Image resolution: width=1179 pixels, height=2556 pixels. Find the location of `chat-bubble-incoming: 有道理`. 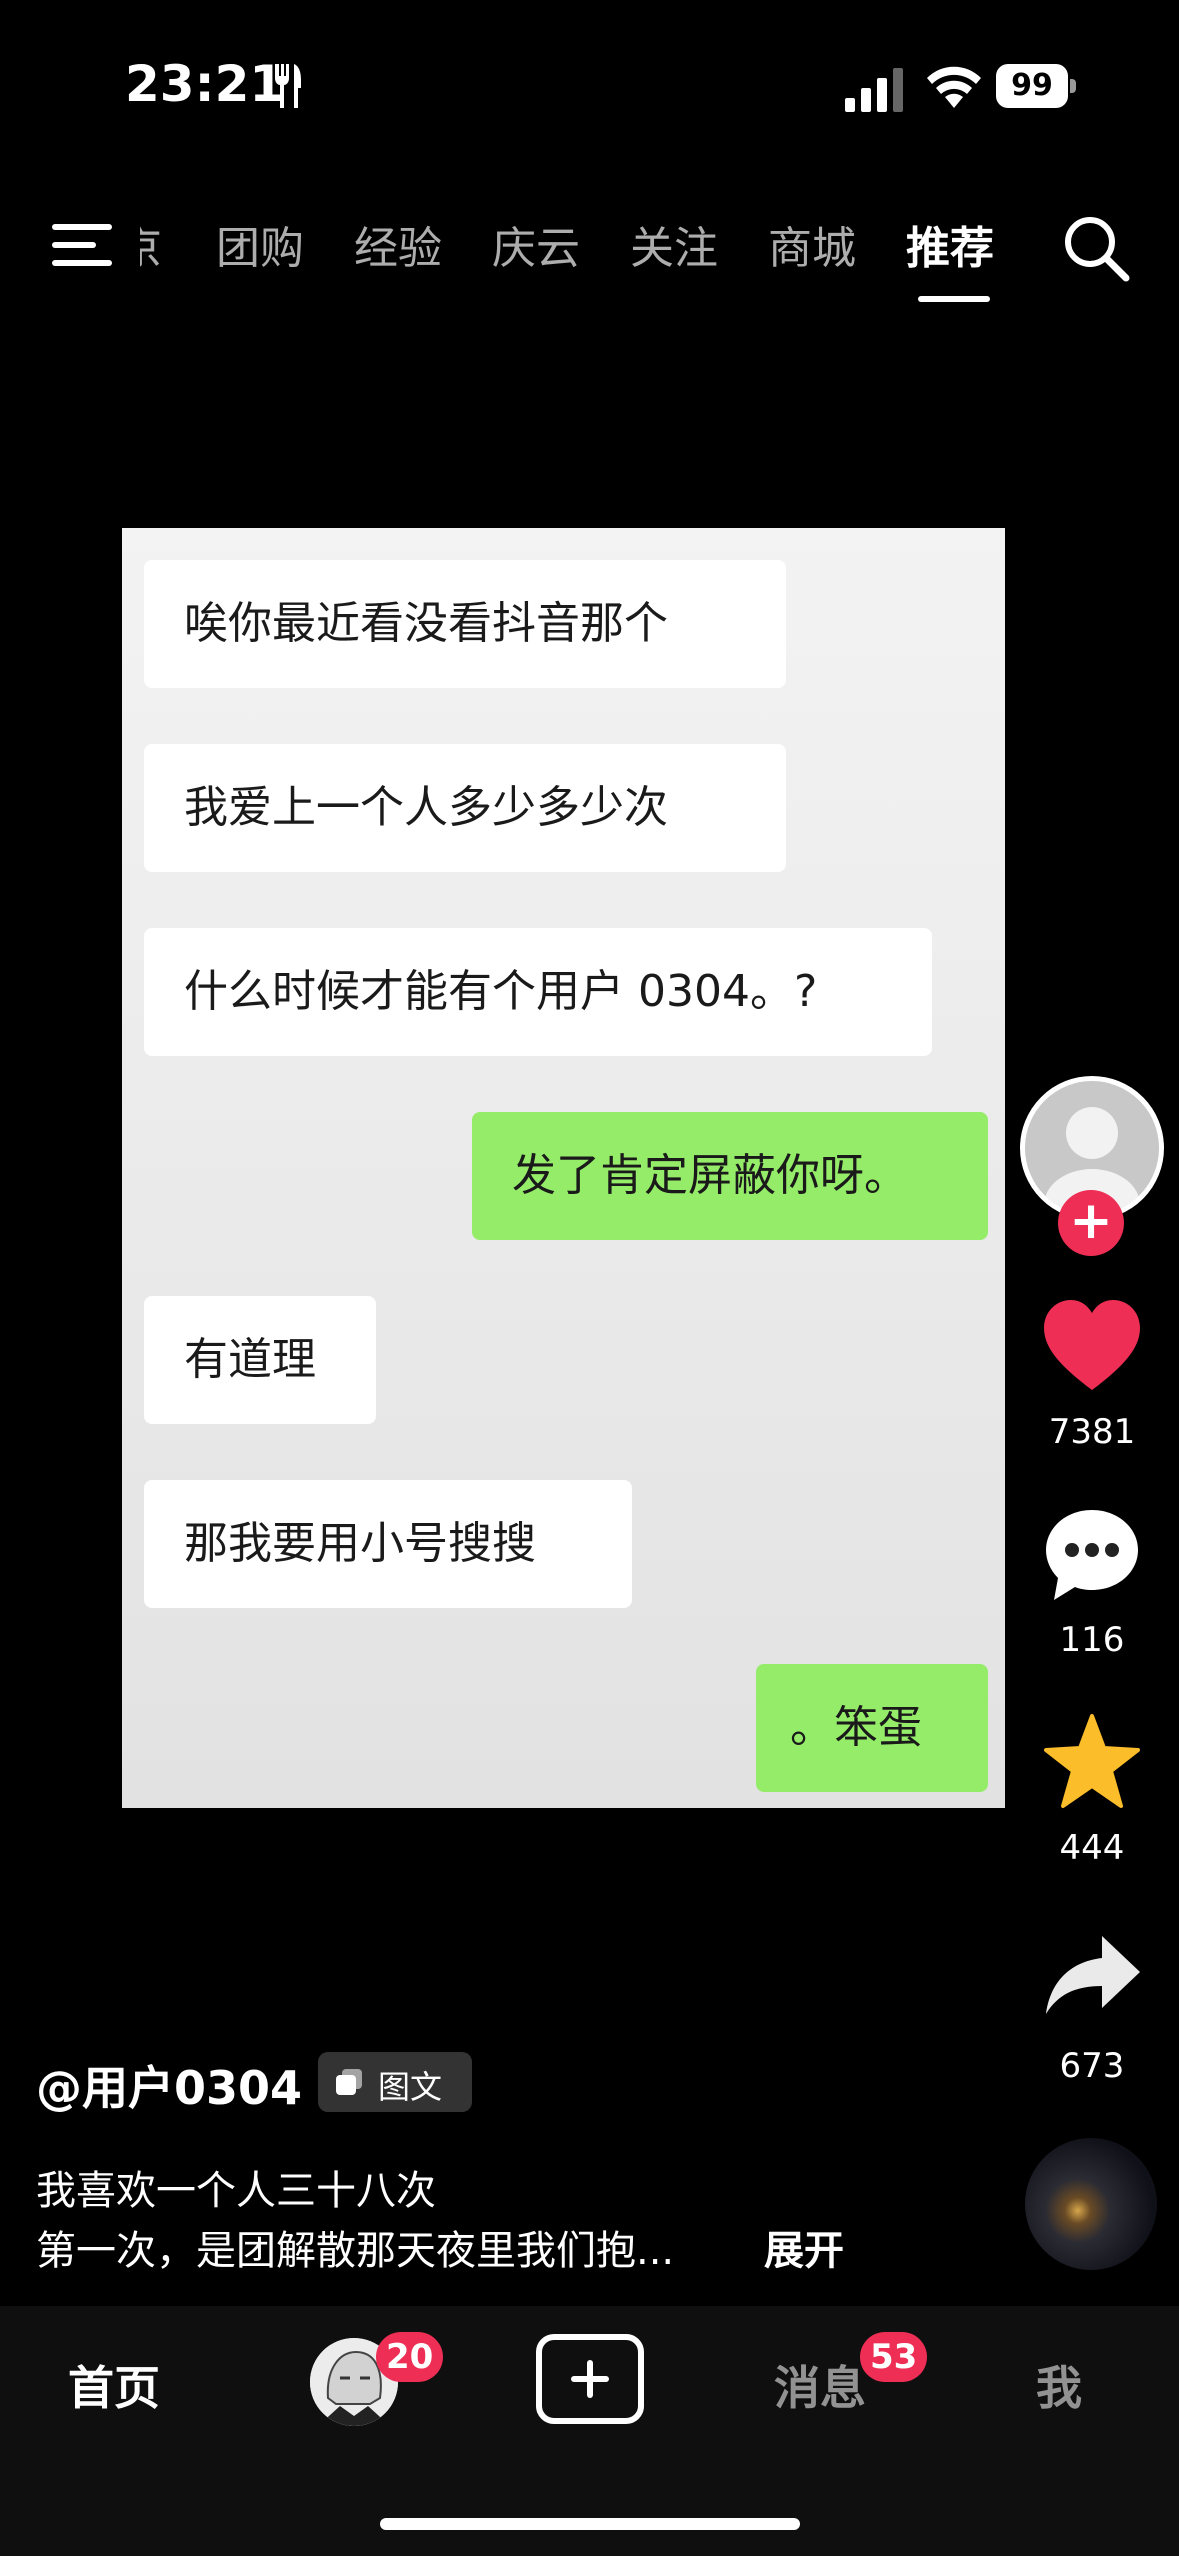

chat-bubble-incoming: 有道理 is located at coordinates (260, 1360).